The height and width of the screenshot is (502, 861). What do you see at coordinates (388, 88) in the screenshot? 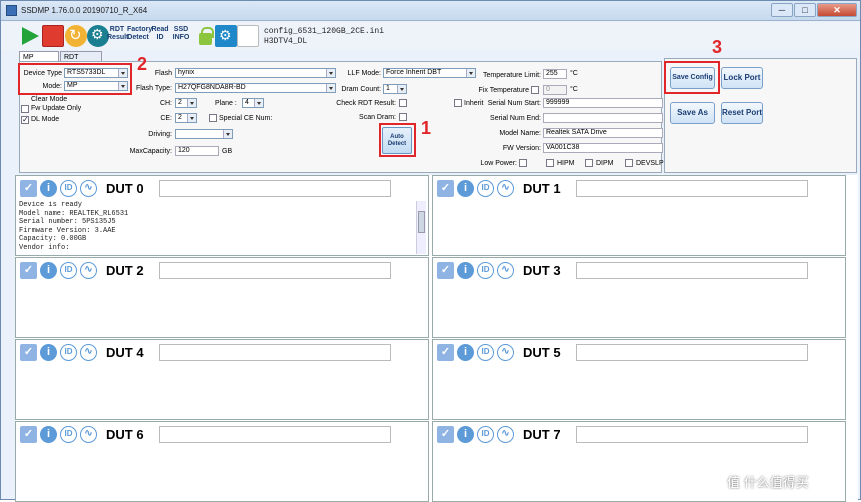
I see `dram-count-value: 1` at bounding box center [388, 88].